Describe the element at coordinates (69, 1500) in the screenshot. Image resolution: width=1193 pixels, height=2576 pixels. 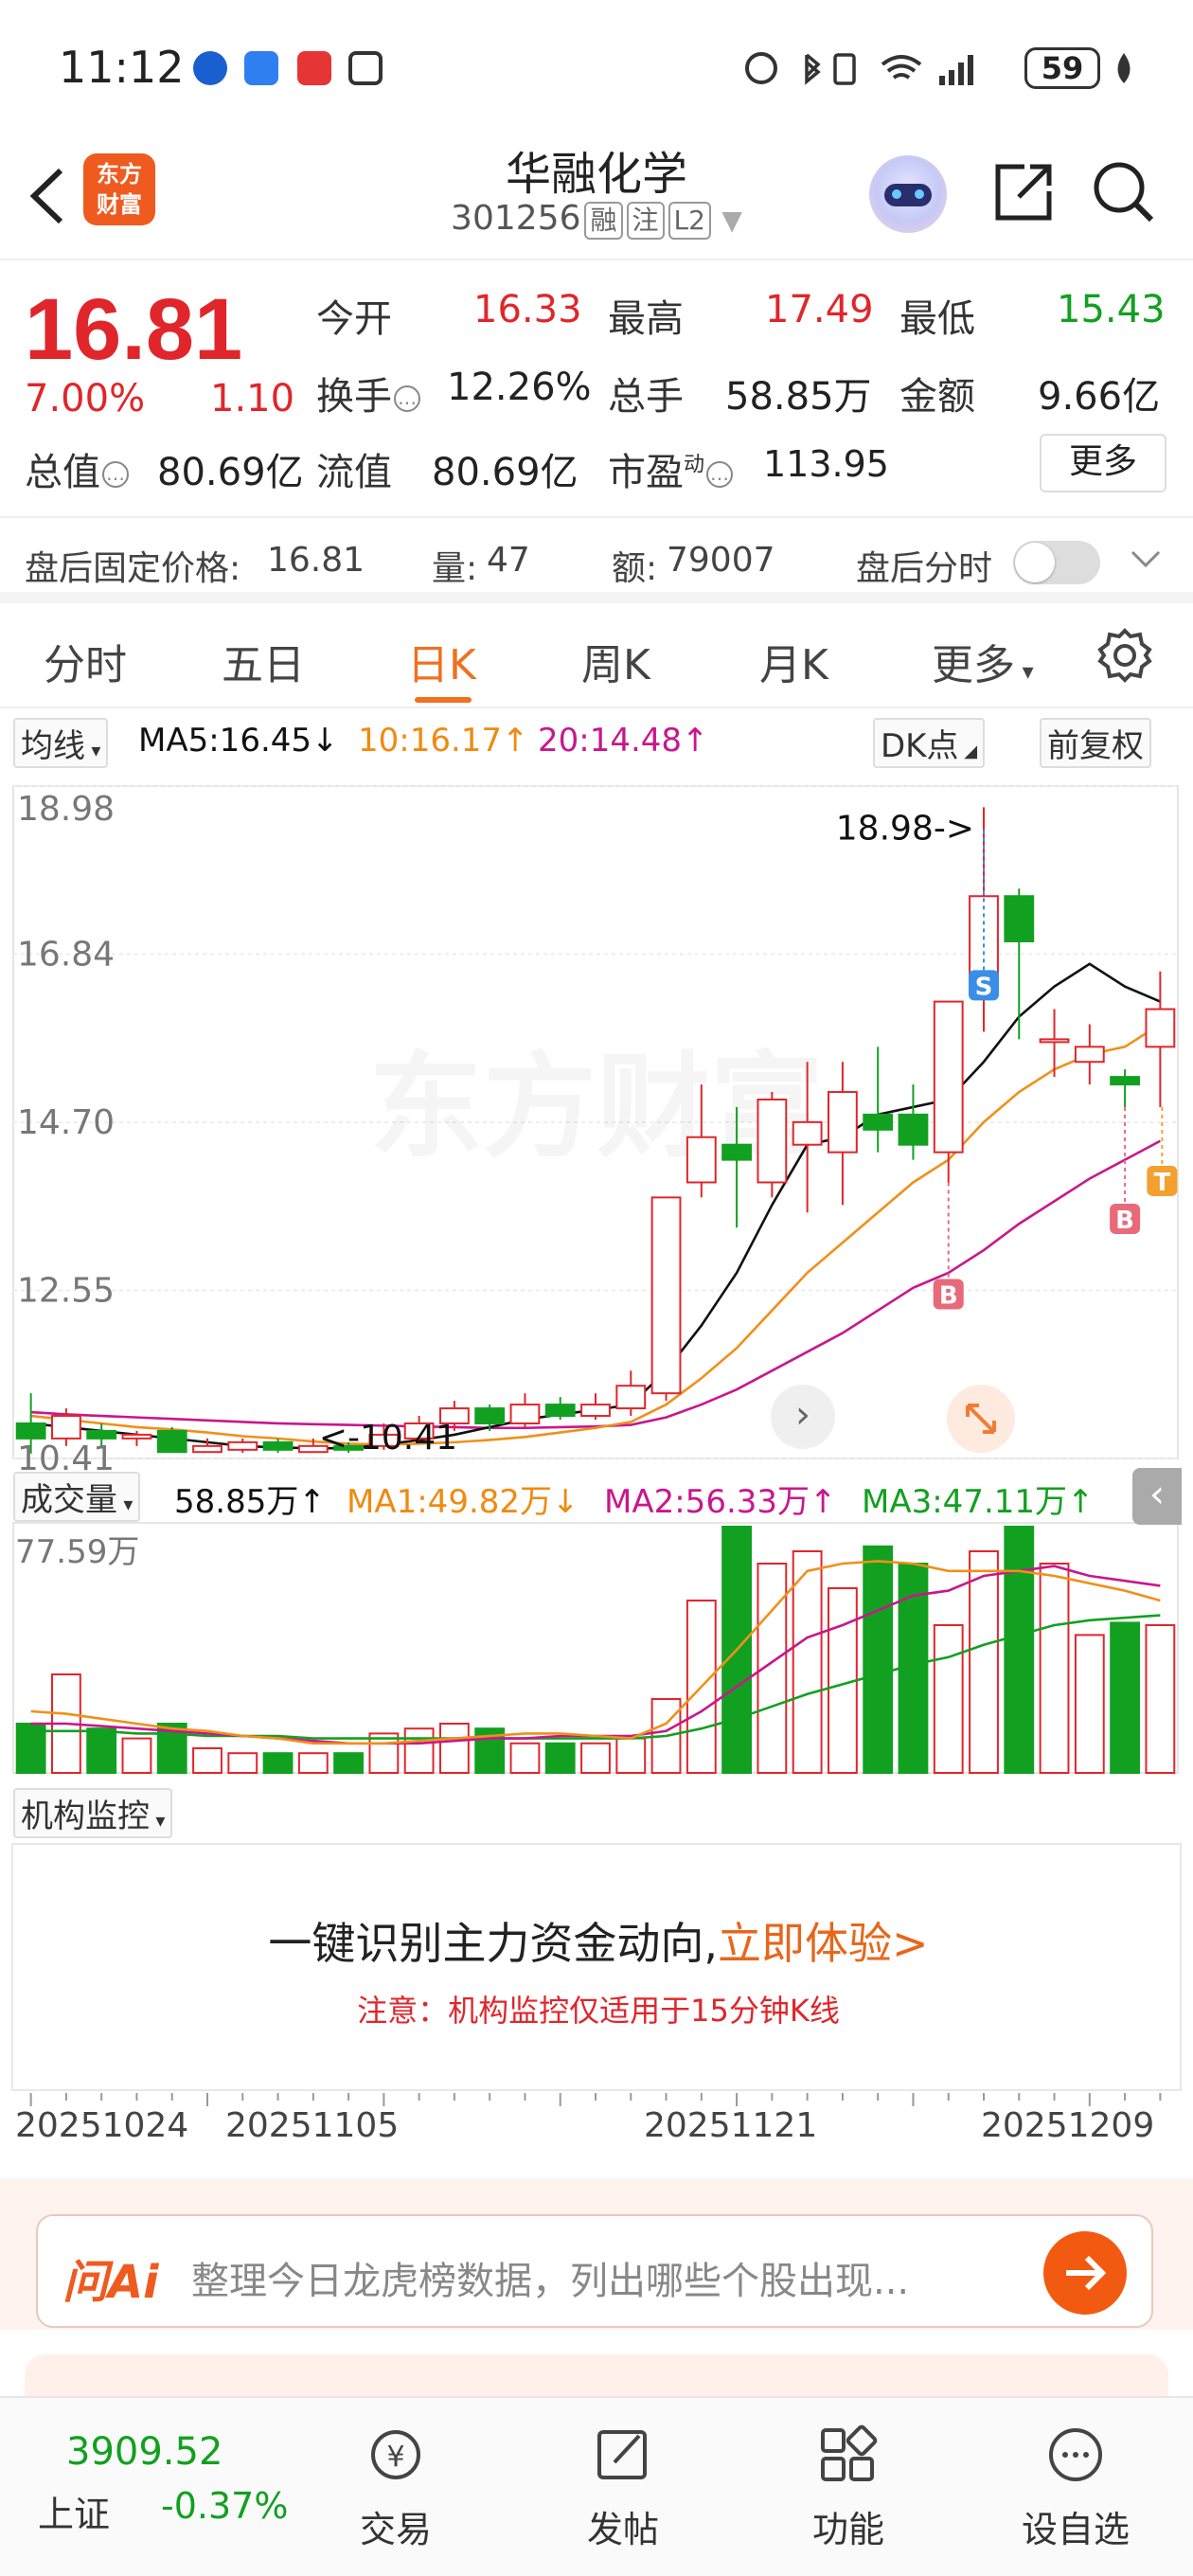
I see `volume-selector-label: 成交量` at that location.